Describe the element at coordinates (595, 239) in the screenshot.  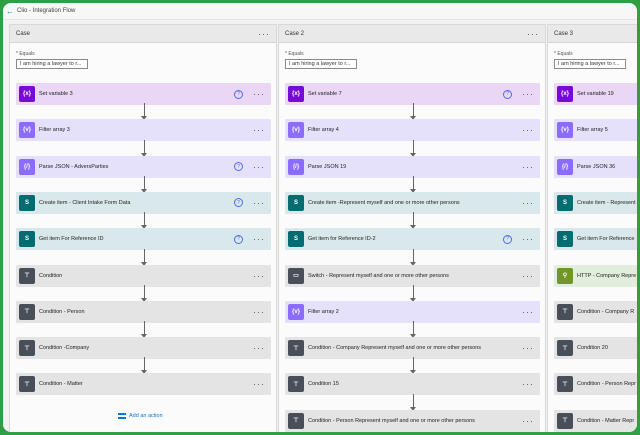
I see `action-card: SGet item For Reference···` at that location.